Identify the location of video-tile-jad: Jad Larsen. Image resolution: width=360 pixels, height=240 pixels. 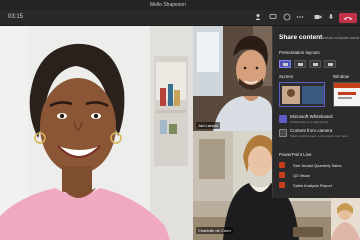
(232, 78).